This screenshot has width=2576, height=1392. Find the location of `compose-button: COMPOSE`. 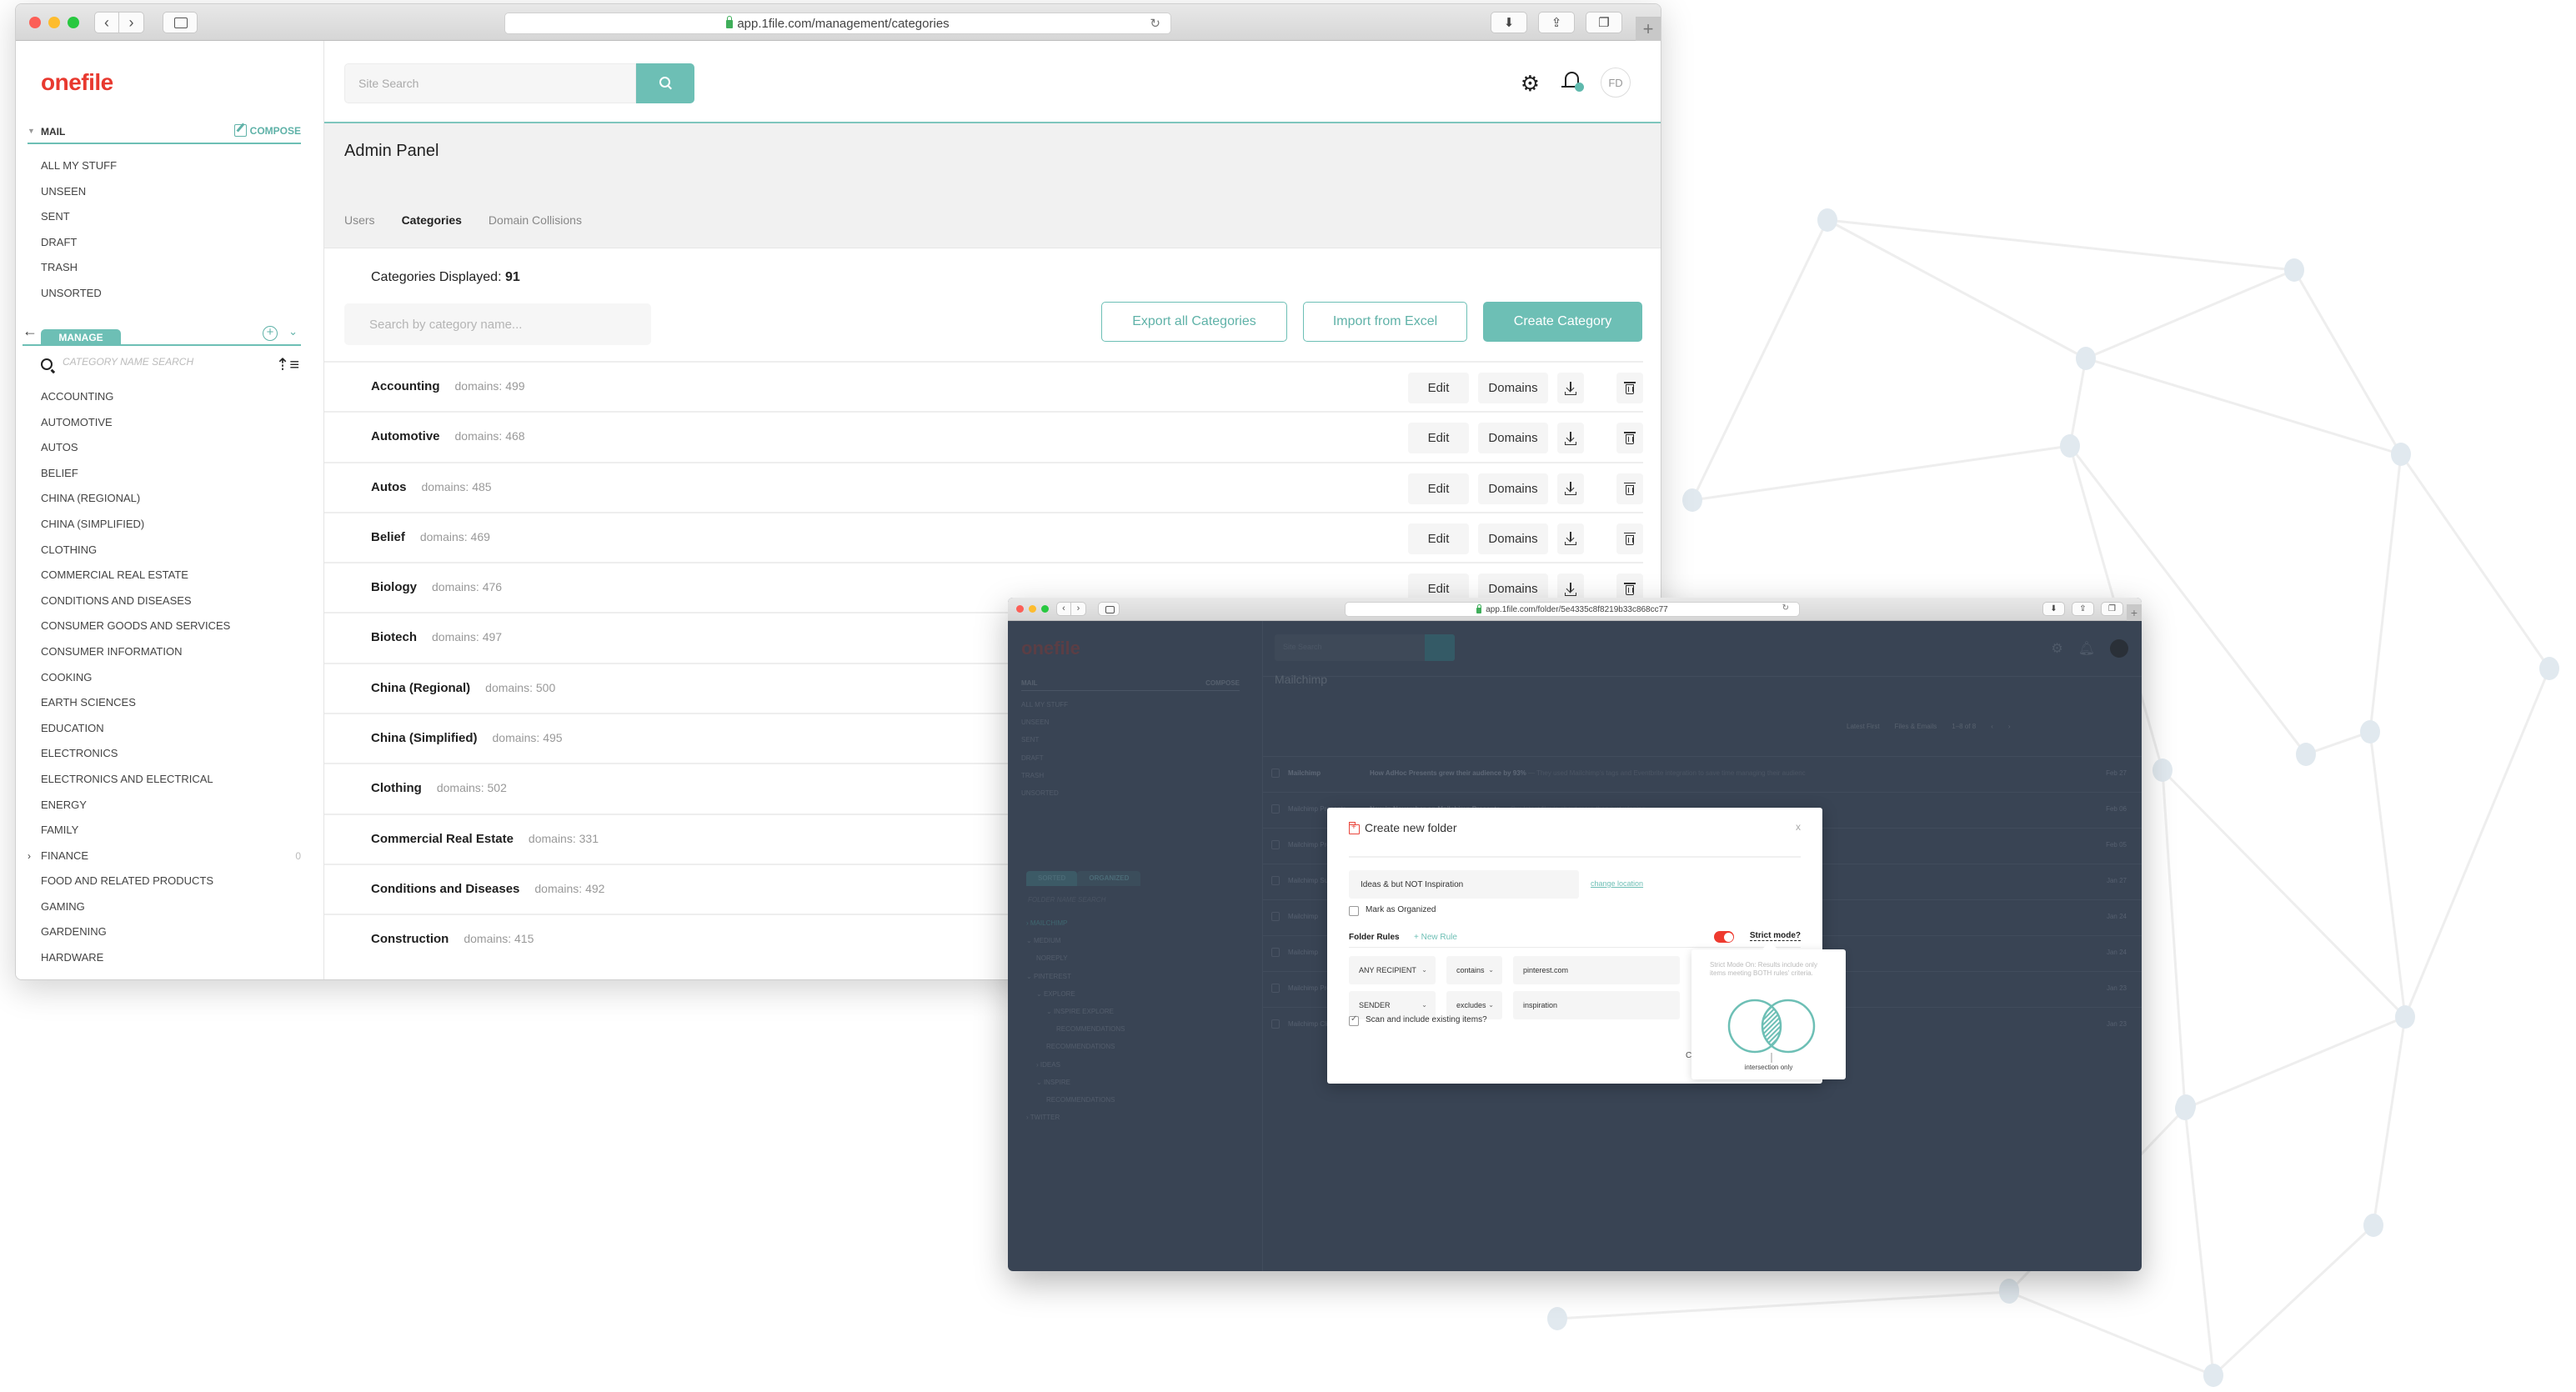

compose-button: COMPOSE is located at coordinates (267, 130).